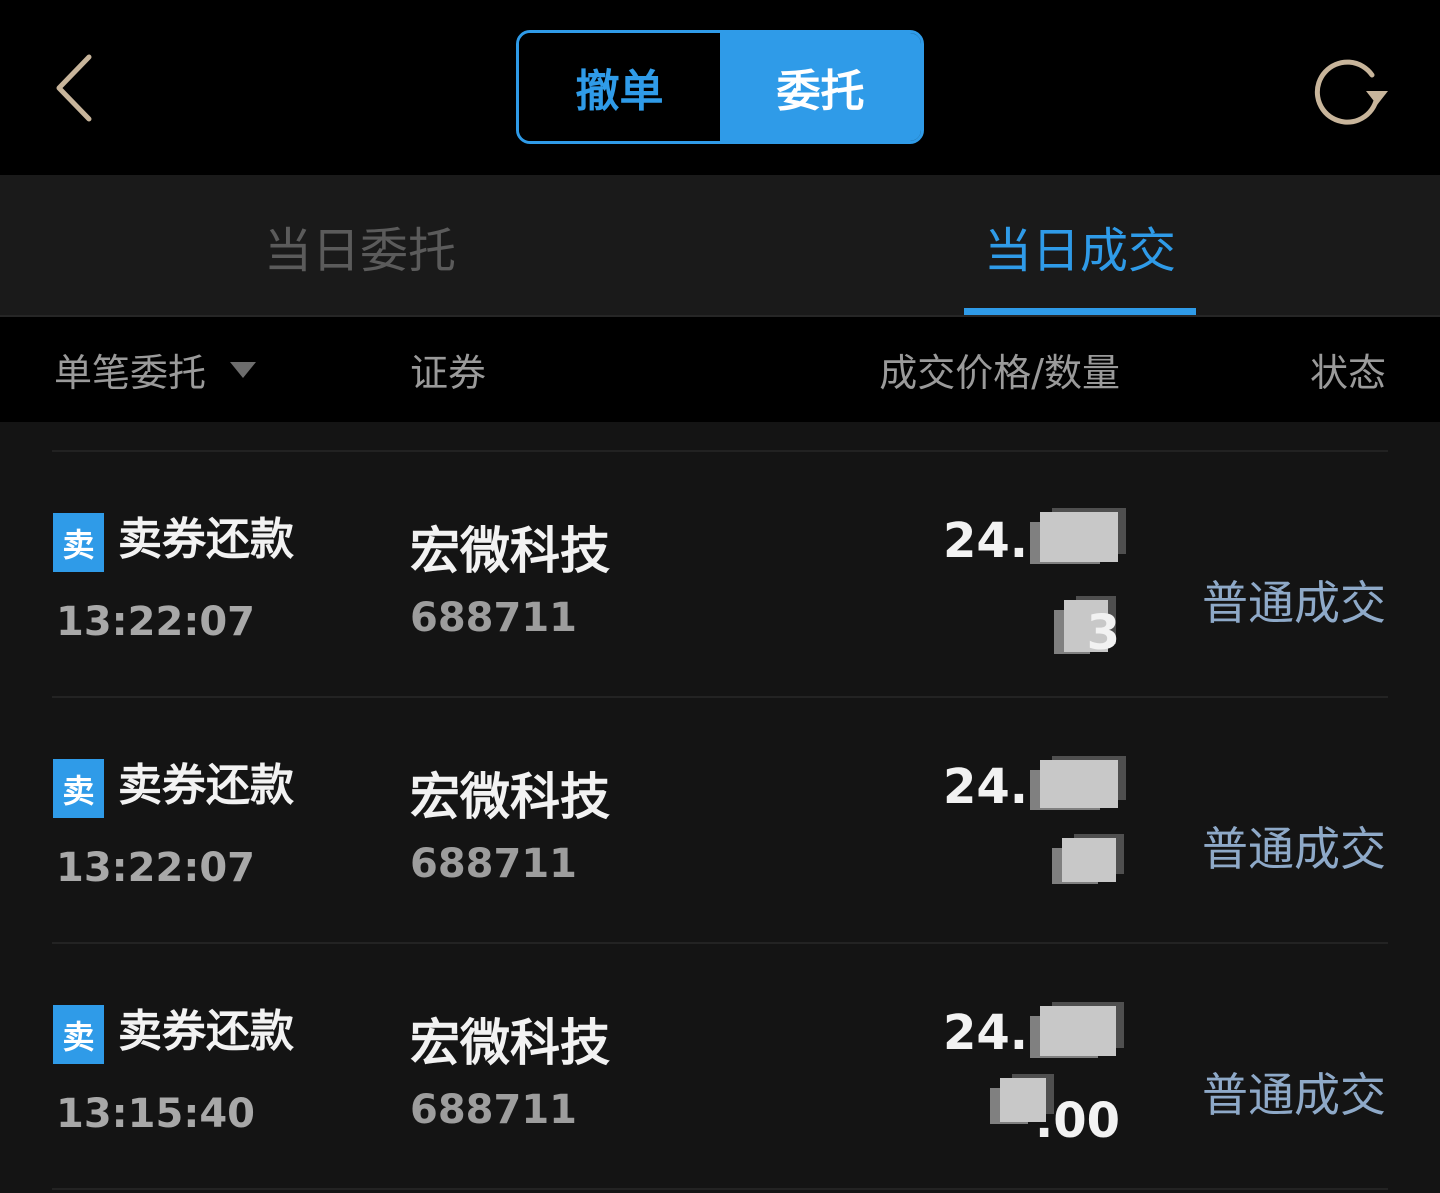 The image size is (1440, 1193). What do you see at coordinates (360, 246) in the screenshot?
I see `tab-today-orders: 当日委托` at bounding box center [360, 246].